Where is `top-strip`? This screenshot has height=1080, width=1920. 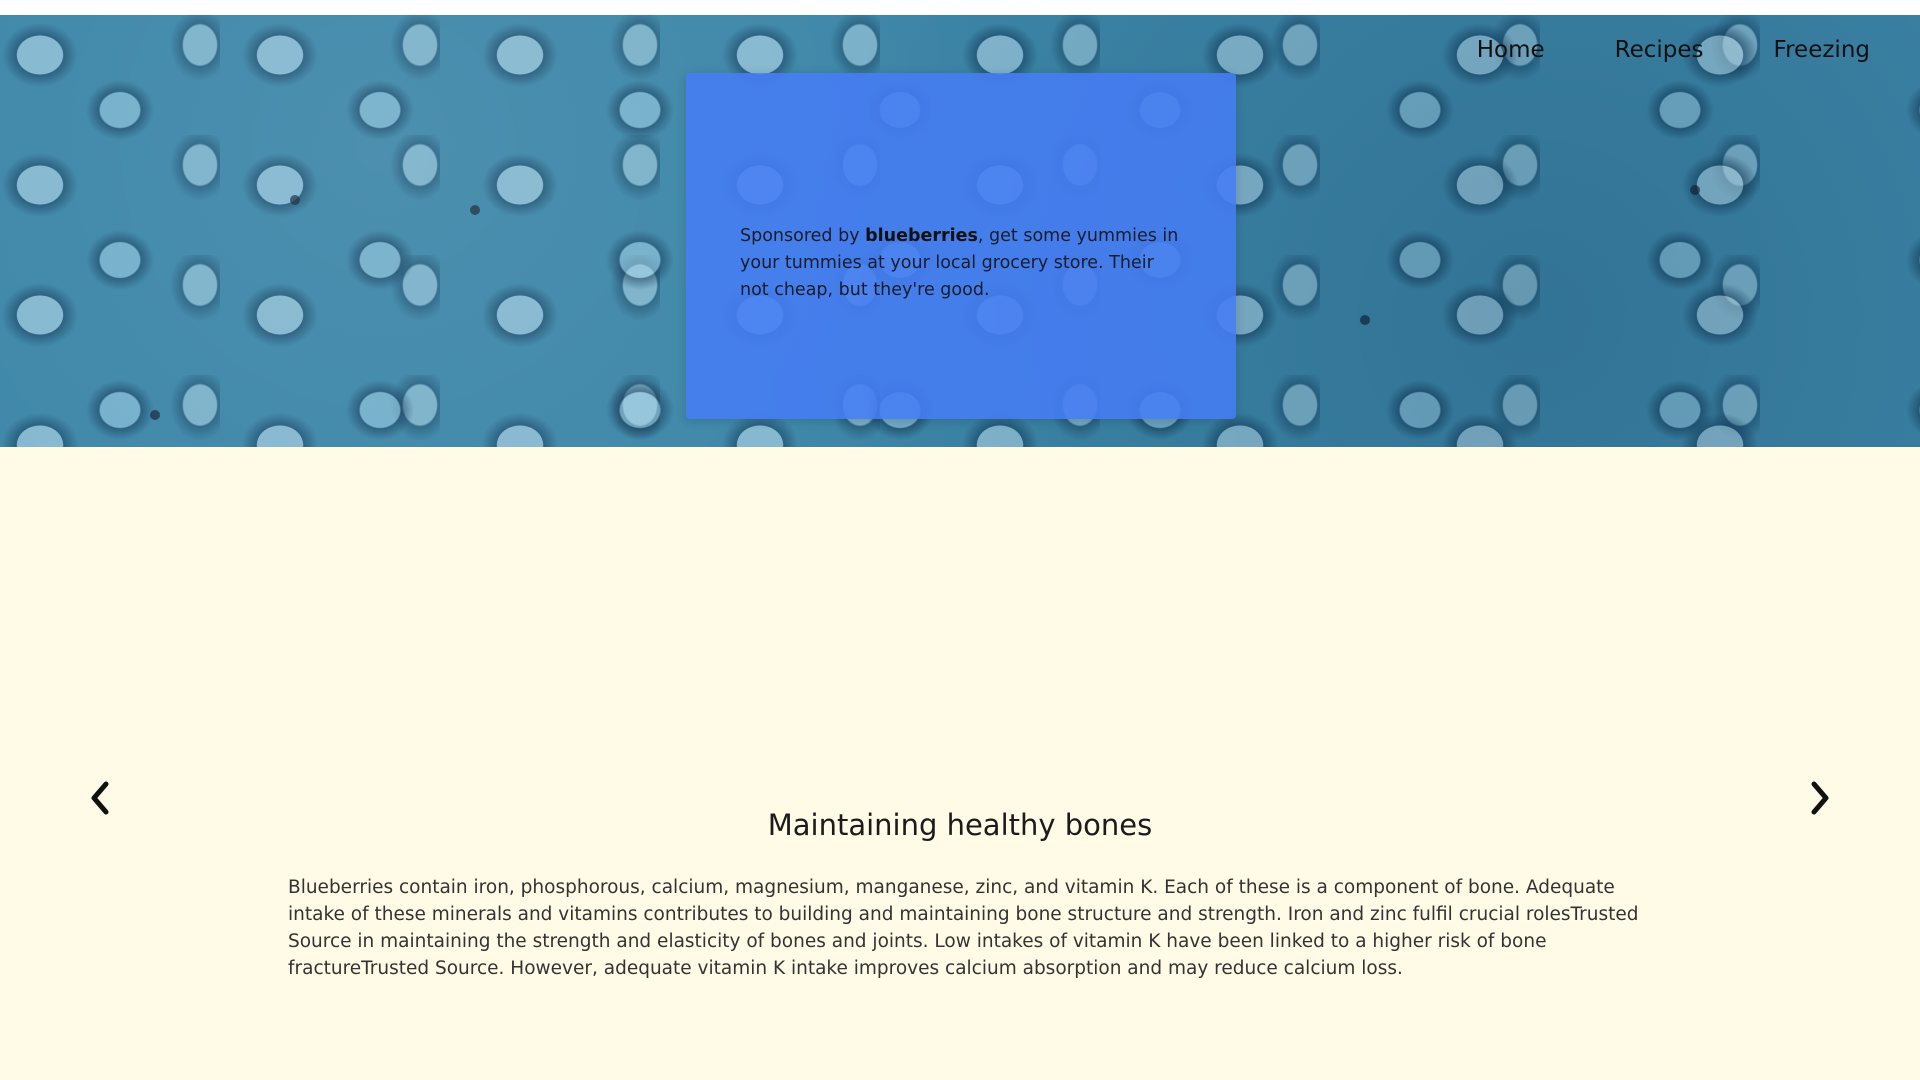
top-strip is located at coordinates (960, 7).